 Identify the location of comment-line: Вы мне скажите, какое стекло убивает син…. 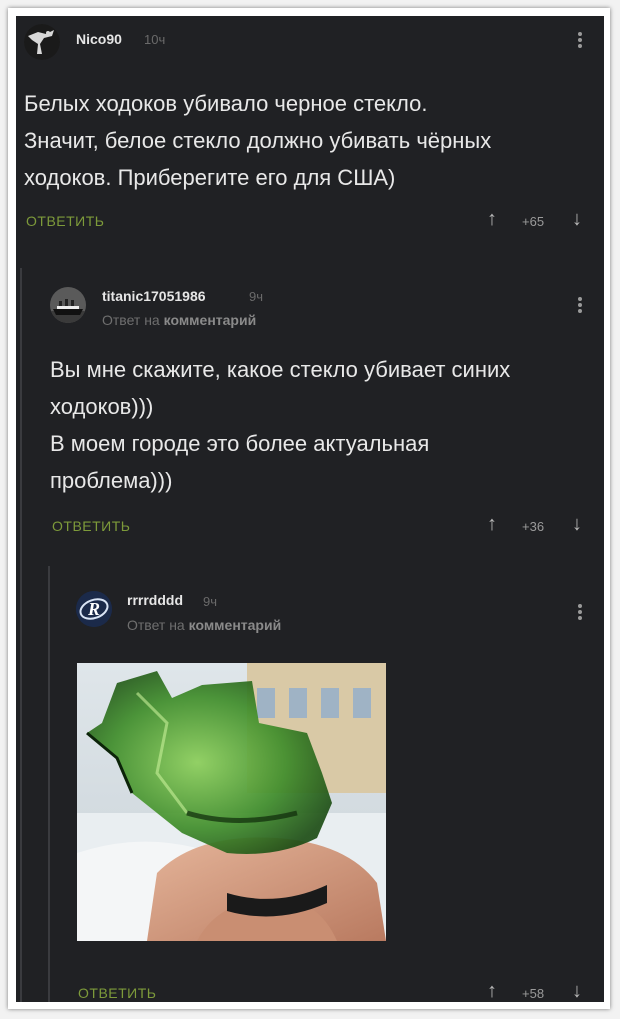
(280, 369).